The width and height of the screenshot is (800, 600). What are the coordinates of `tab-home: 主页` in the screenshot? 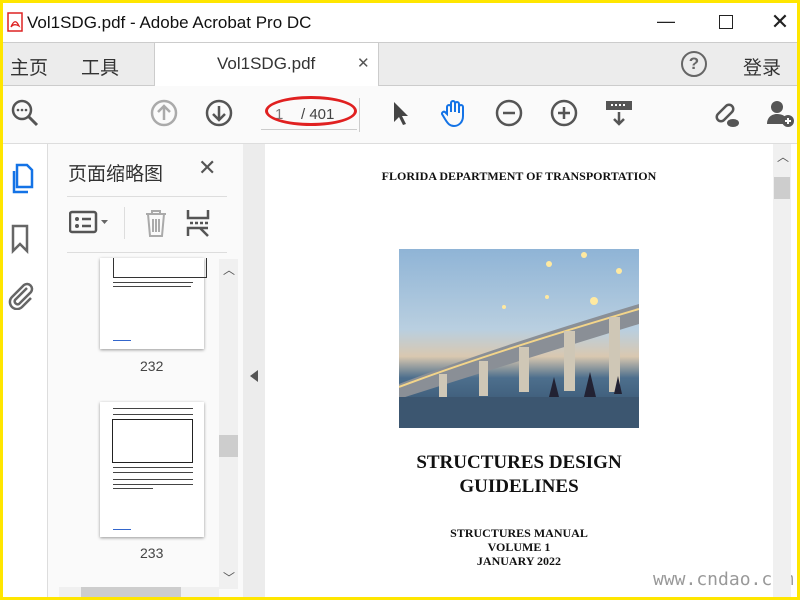 It's located at (29, 66).